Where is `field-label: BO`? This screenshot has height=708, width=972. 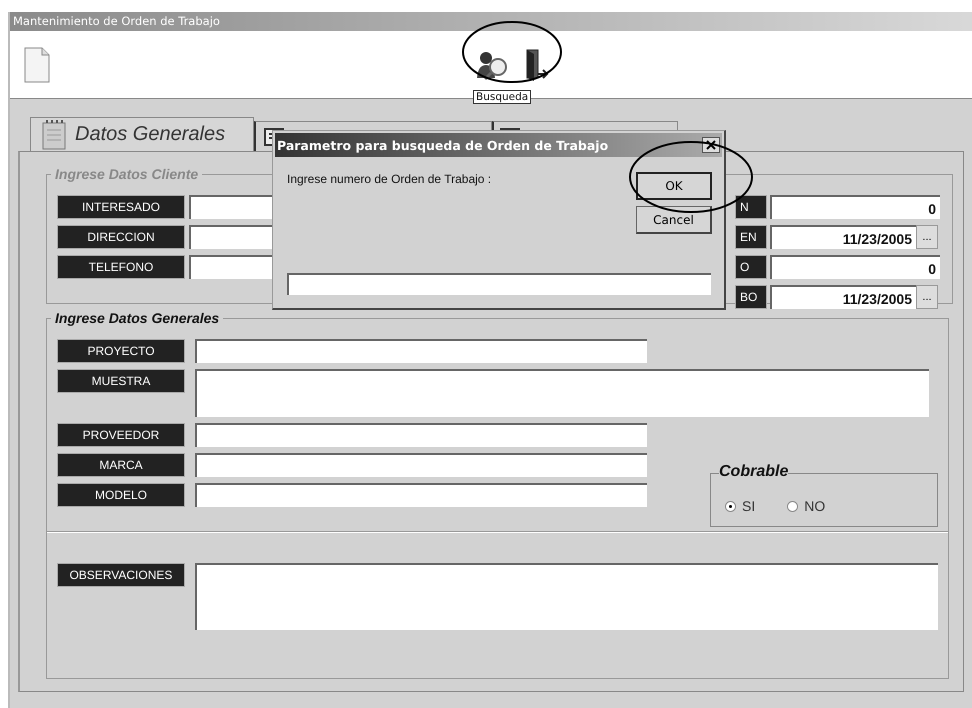 field-label: BO is located at coordinates (751, 297).